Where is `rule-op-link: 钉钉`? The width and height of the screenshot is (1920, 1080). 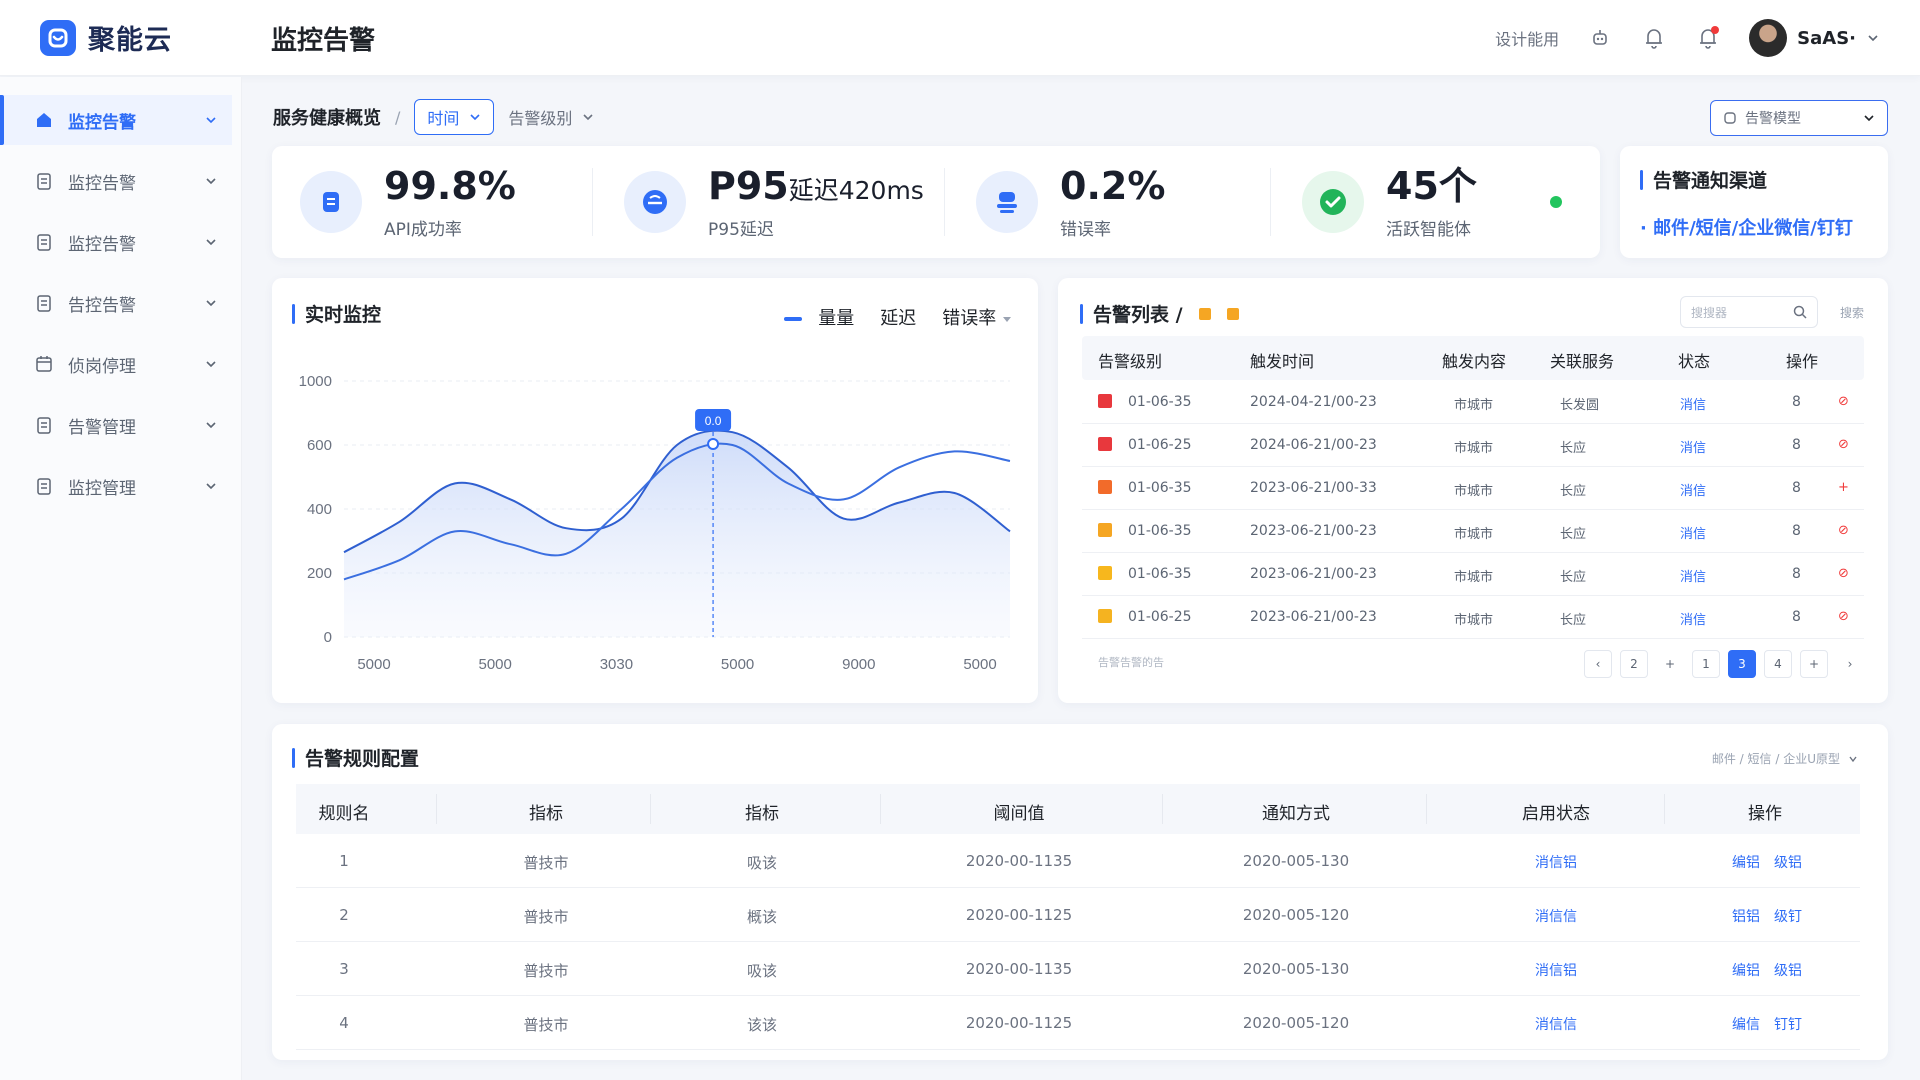
rule-op-link: 钉钉 is located at coordinates (1788, 1024).